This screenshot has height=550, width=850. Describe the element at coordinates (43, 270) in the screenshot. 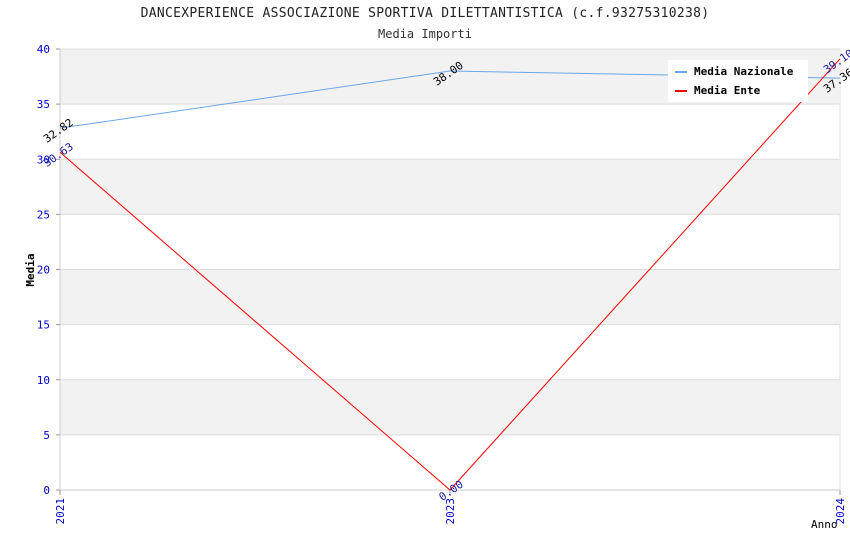

I see `y-tick-label: 20` at that location.